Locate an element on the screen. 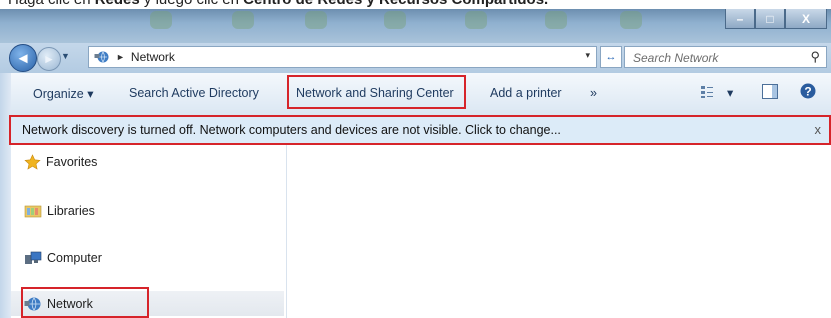 Image resolution: width=831 pixels, height=318 pixels. help-icon: ? is located at coordinates (808, 91).